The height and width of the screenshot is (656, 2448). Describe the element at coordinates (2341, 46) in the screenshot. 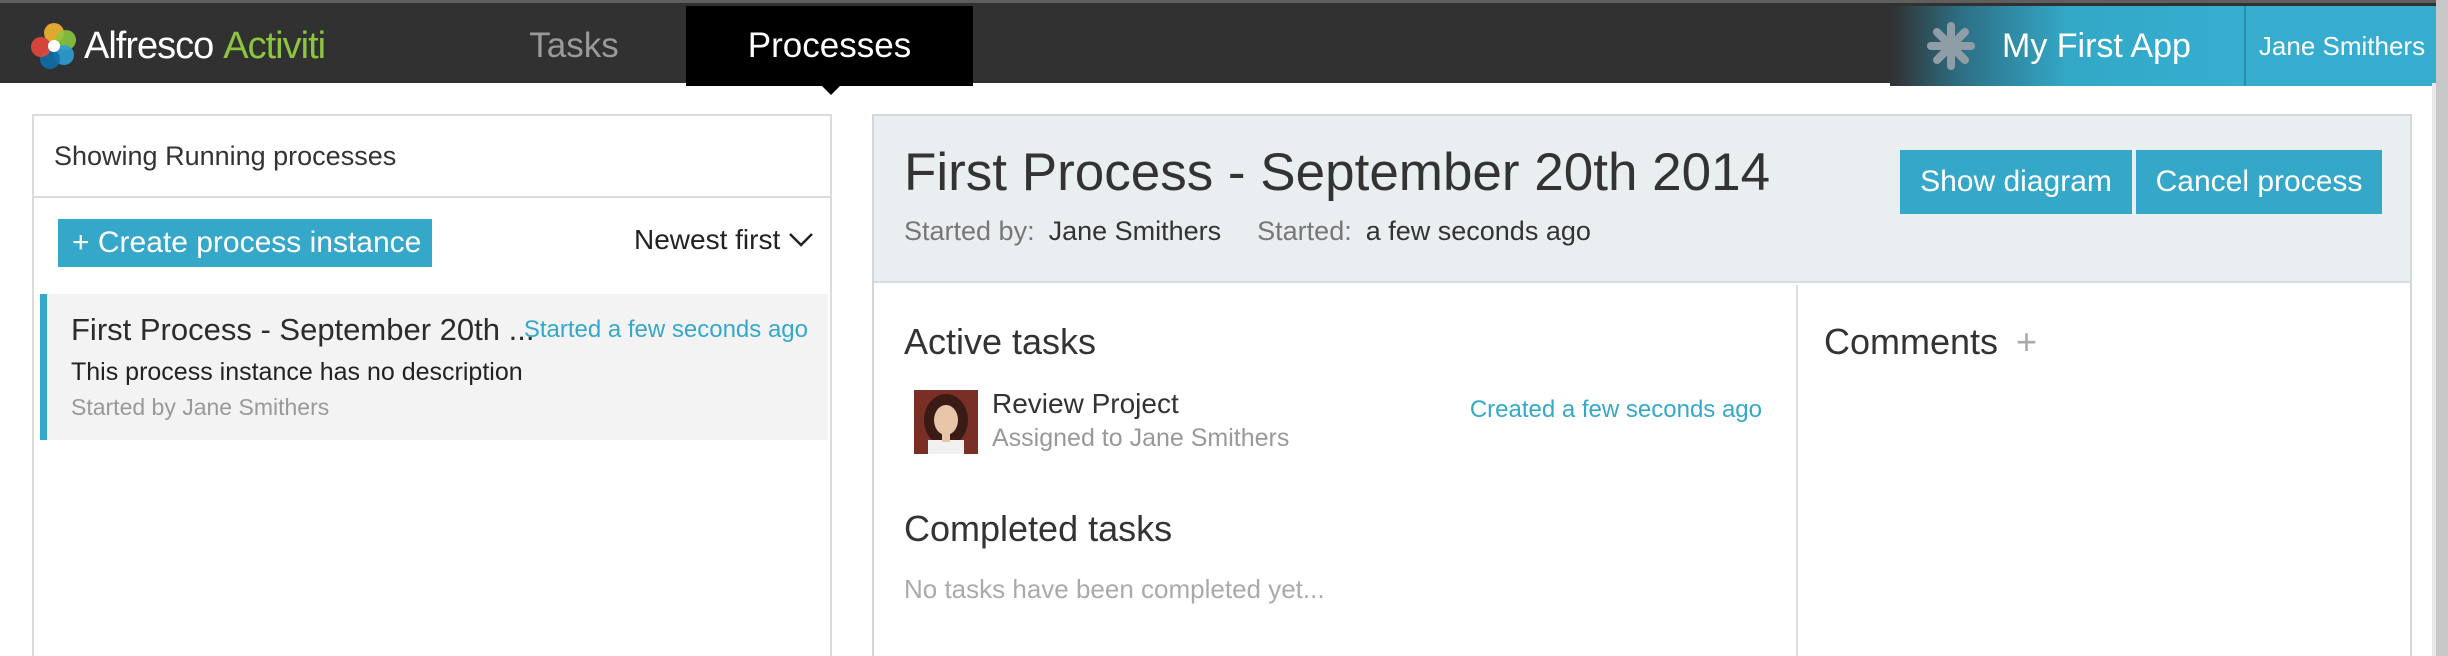

I see `user-menu: Jane Smithers` at that location.